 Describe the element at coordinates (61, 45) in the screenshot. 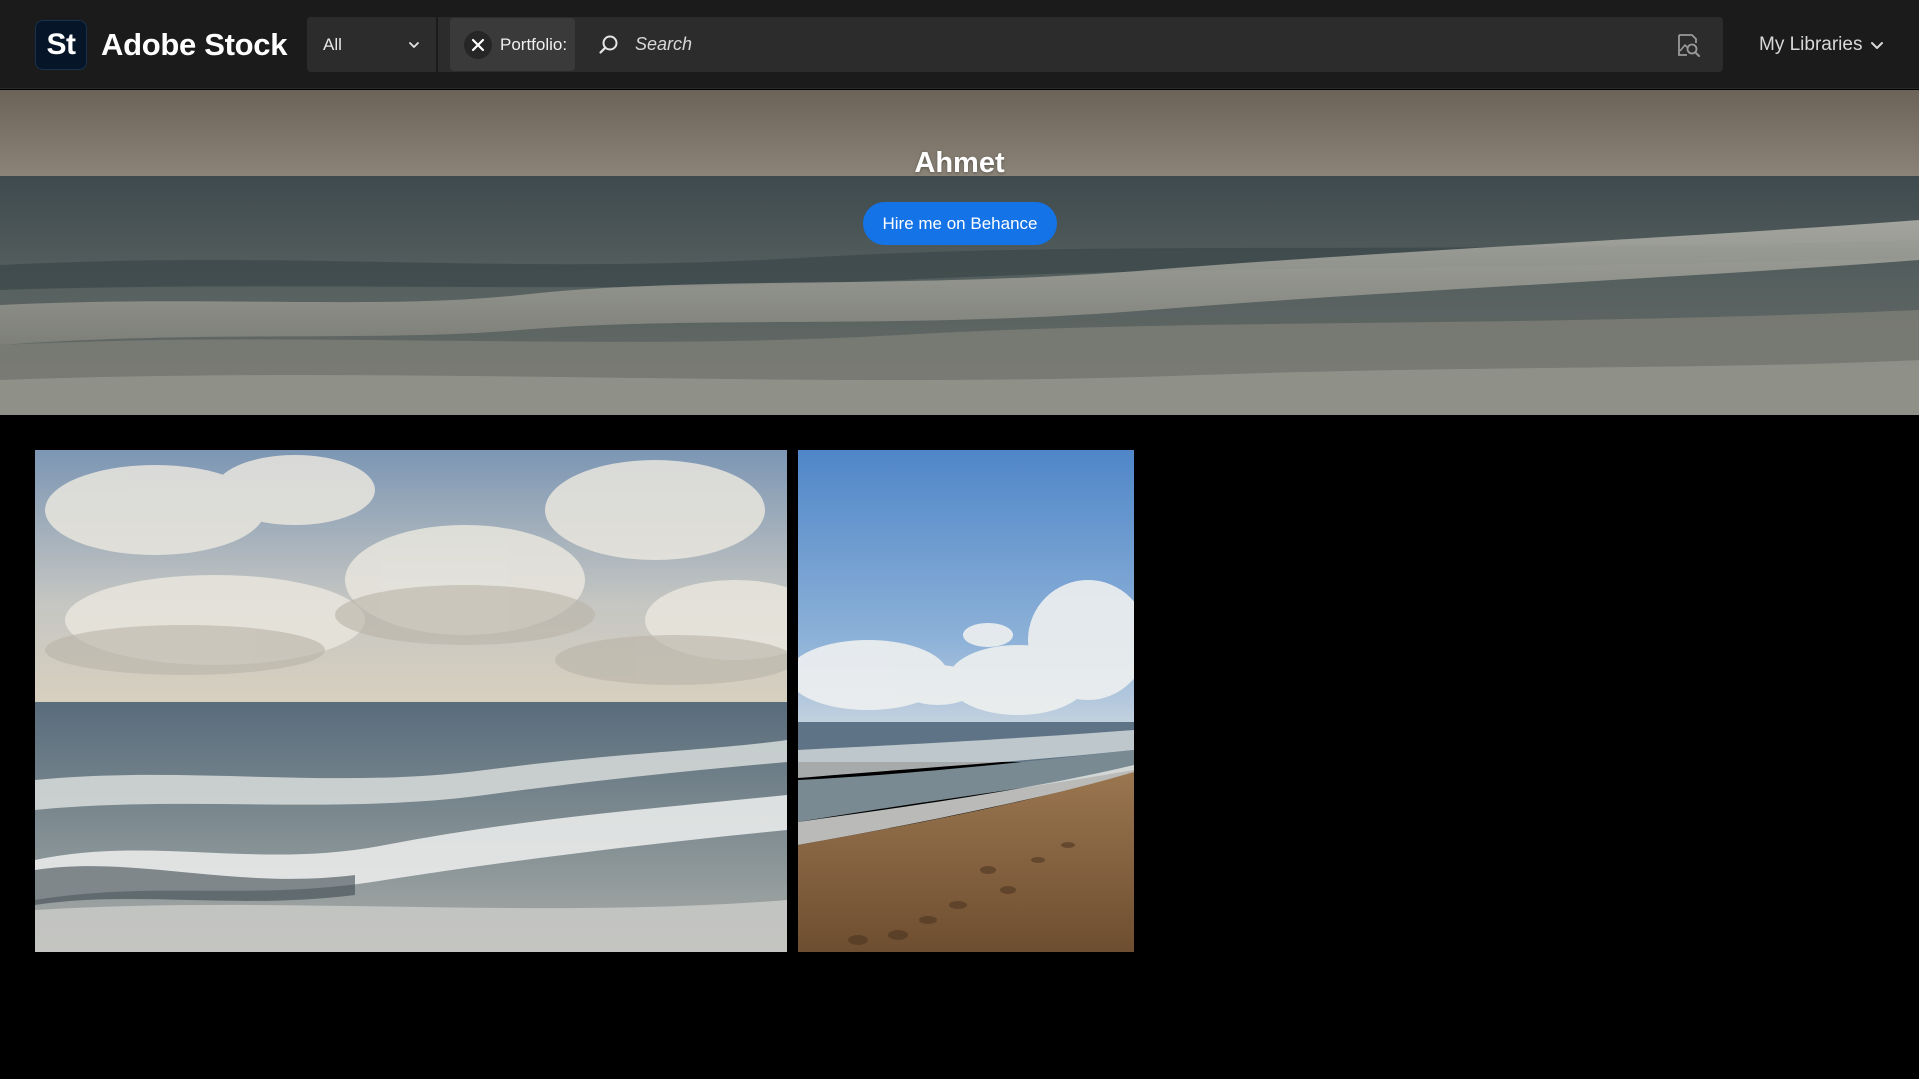

I see `stock-logo-badge: St` at that location.